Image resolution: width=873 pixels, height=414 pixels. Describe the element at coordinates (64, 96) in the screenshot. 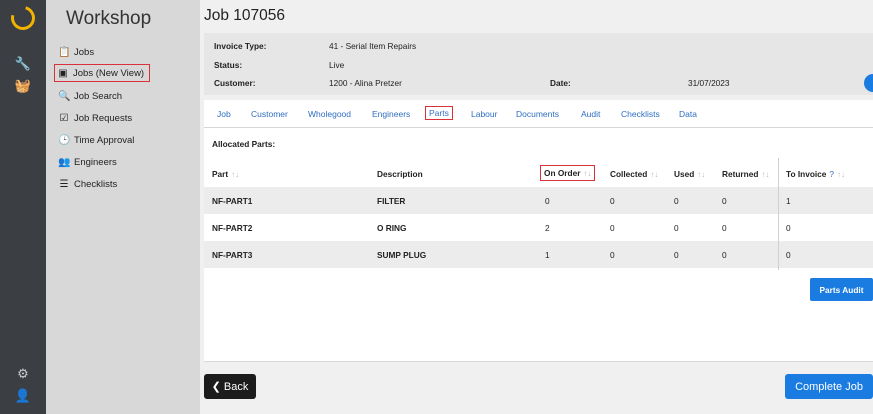

I see `search-icon: 🔍` at that location.